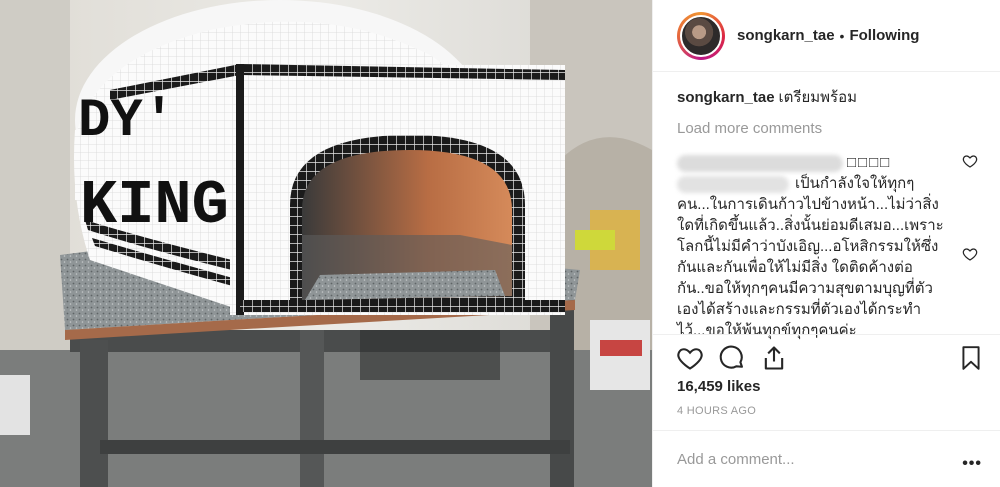 The image size is (1000, 487). What do you see at coordinates (733, 184) in the screenshot?
I see `comment-text-blurred` at bounding box center [733, 184].